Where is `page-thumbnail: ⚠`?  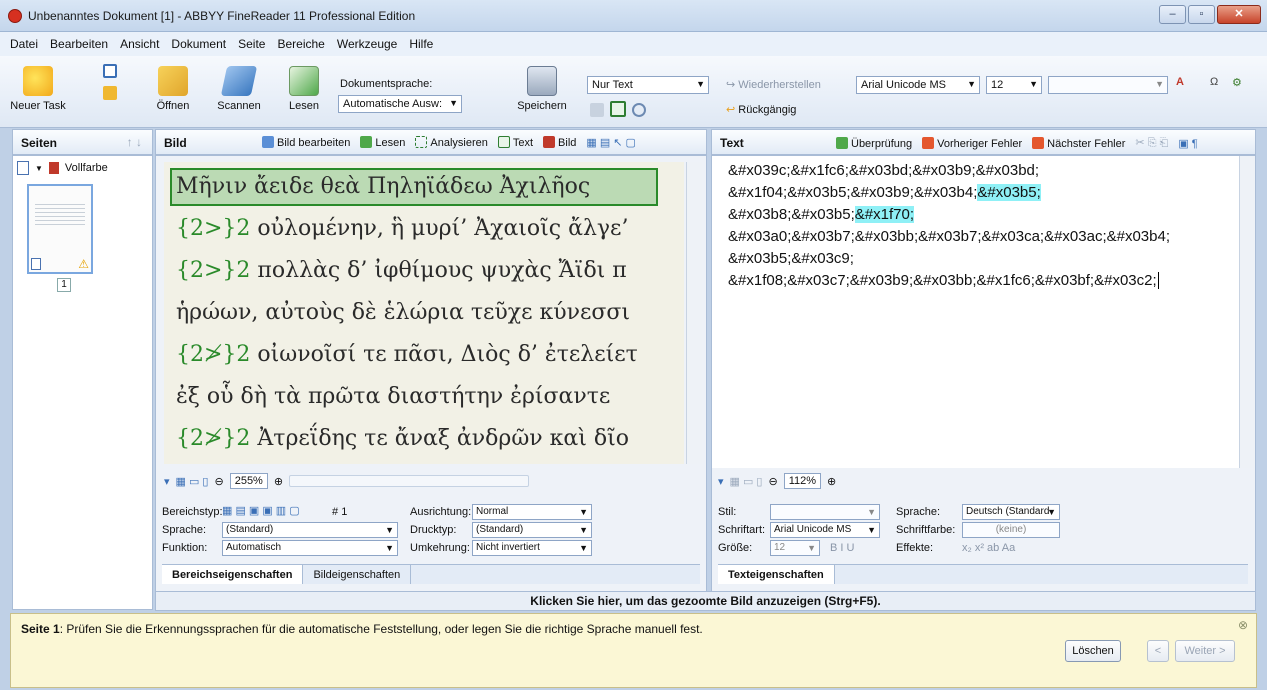 page-thumbnail: ⚠ is located at coordinates (60, 229).